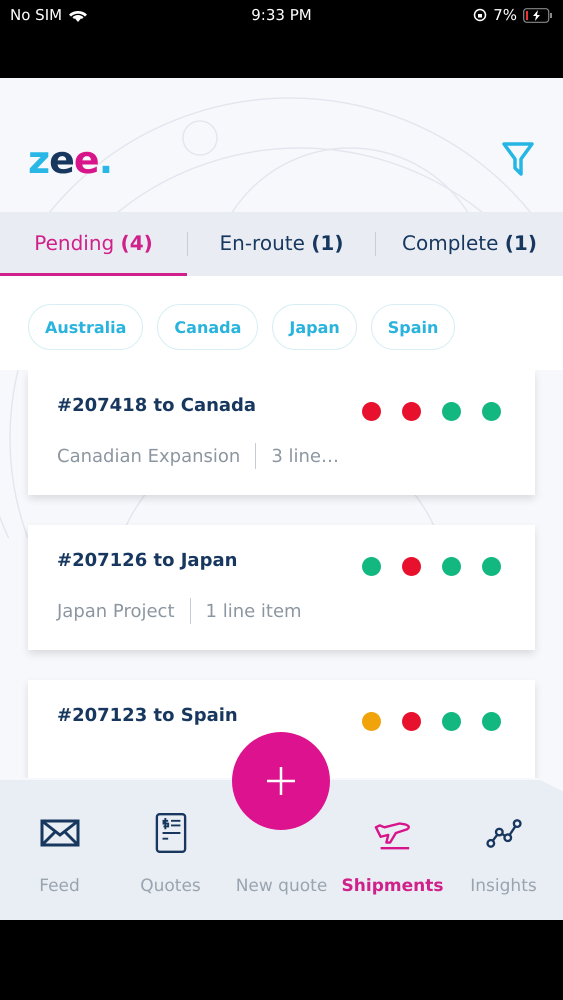  I want to click on nav-tab: Quotes, so click(170, 850).